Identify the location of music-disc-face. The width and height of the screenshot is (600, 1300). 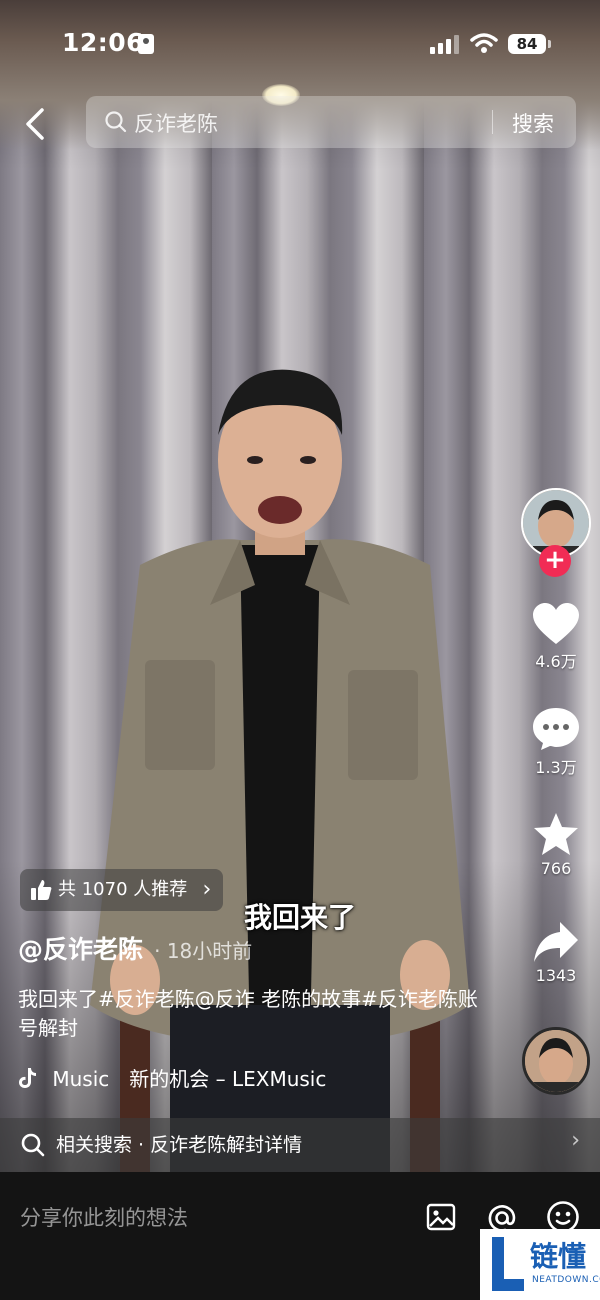
(556, 1061).